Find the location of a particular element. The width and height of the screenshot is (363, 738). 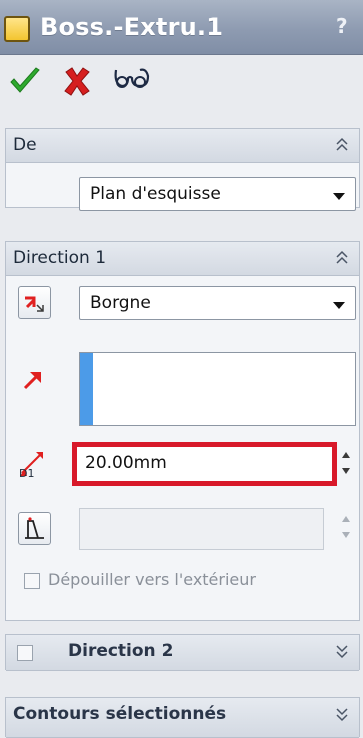

green-check-icon is located at coordinates (25, 80).